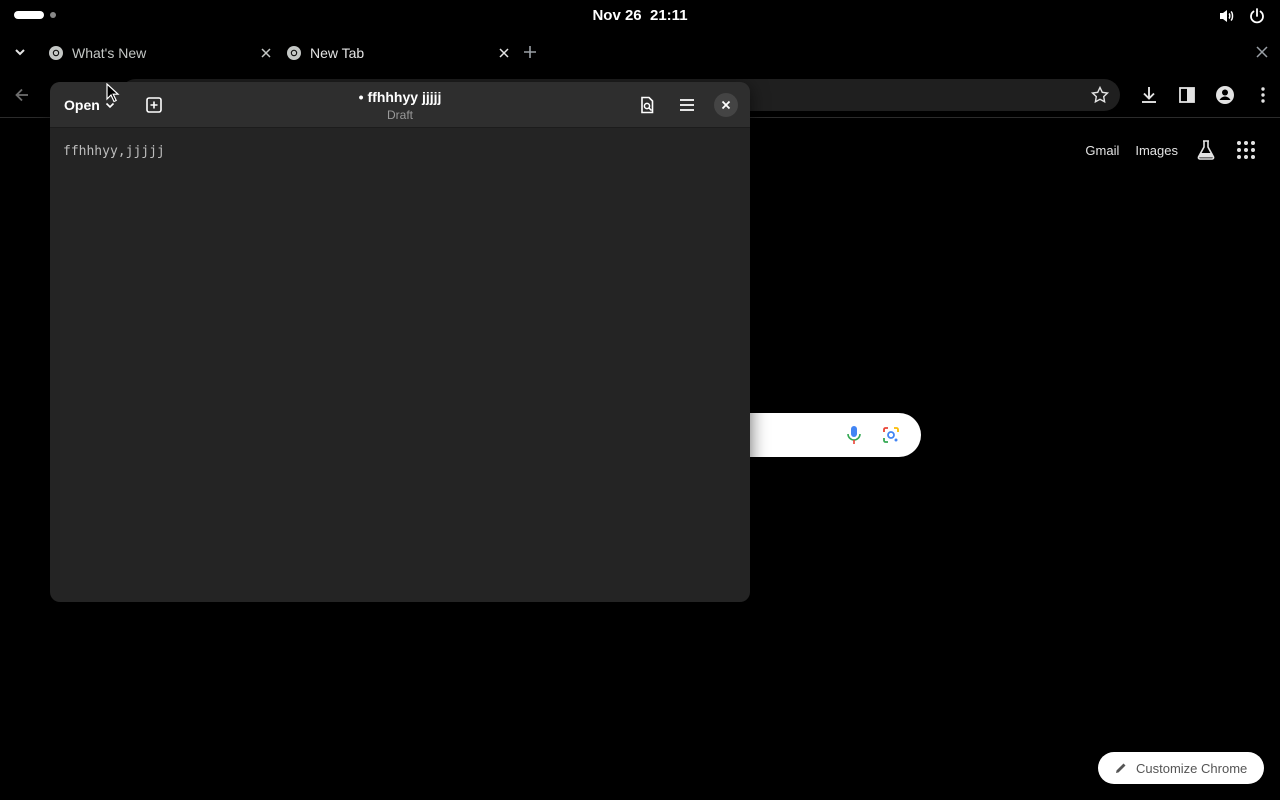  I want to click on images-link: Images, so click(1156, 150).